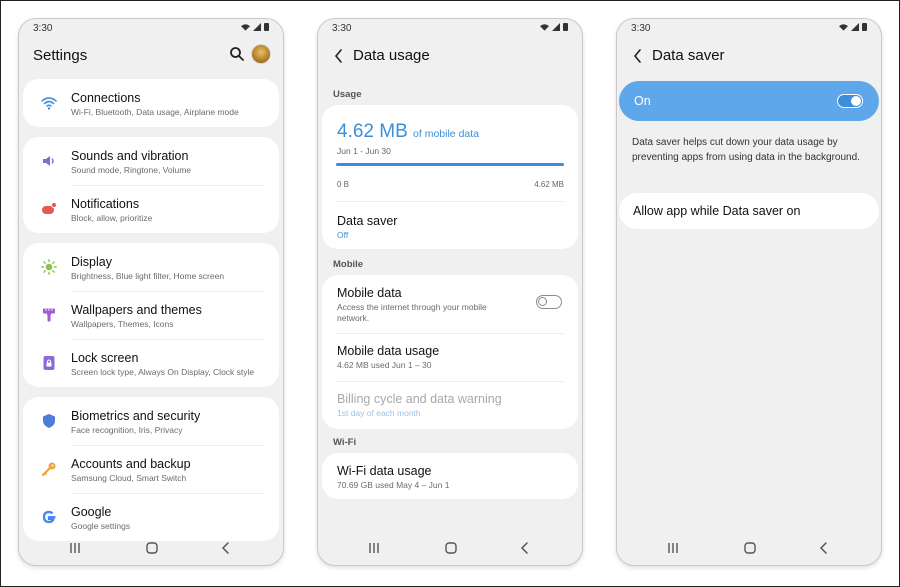 The image size is (900, 587). What do you see at coordinates (388, 351) in the screenshot?
I see `mobile-data-usage-title: Mobile data usage` at bounding box center [388, 351].